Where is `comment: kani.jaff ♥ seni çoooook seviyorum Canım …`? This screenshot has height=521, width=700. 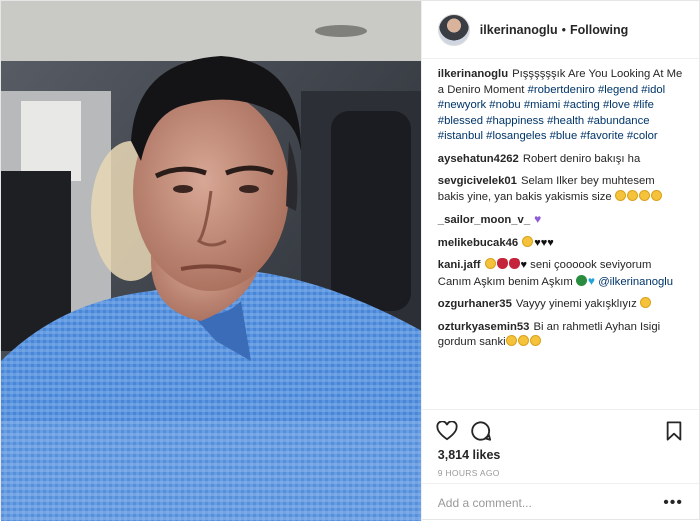 comment: kani.jaff ♥ seni çoooook seviyorum Canım … is located at coordinates (560, 274).